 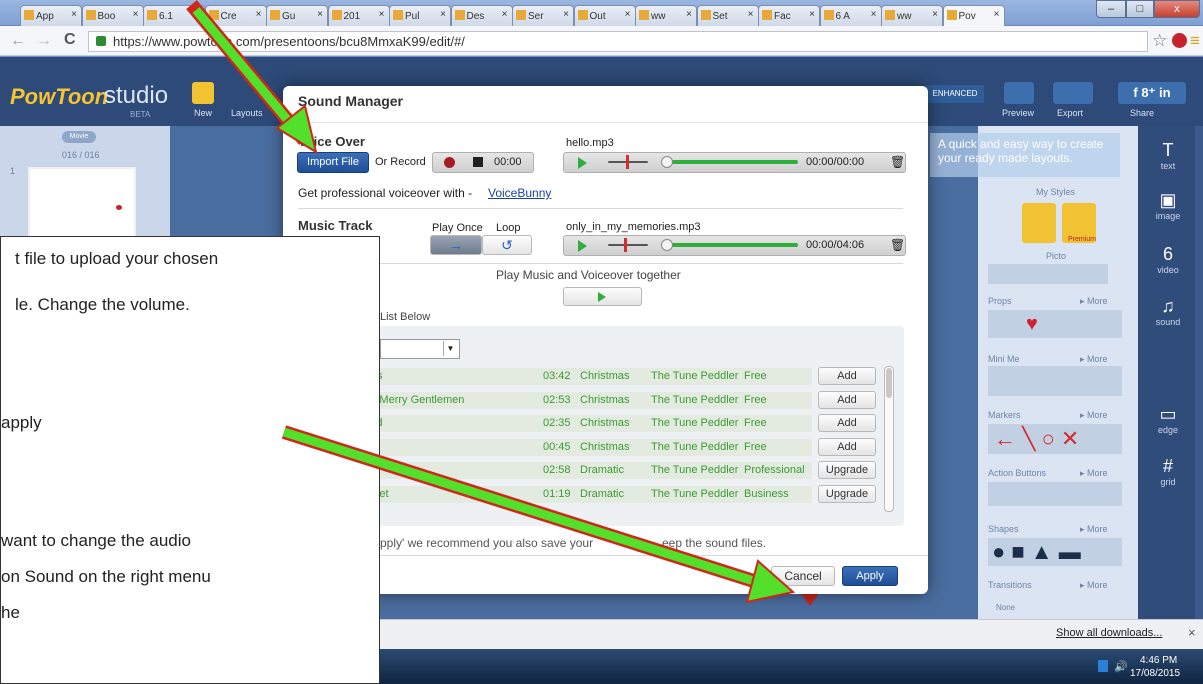 I want to click on arrow-to-apply-icon, so click(x=538, y=514).